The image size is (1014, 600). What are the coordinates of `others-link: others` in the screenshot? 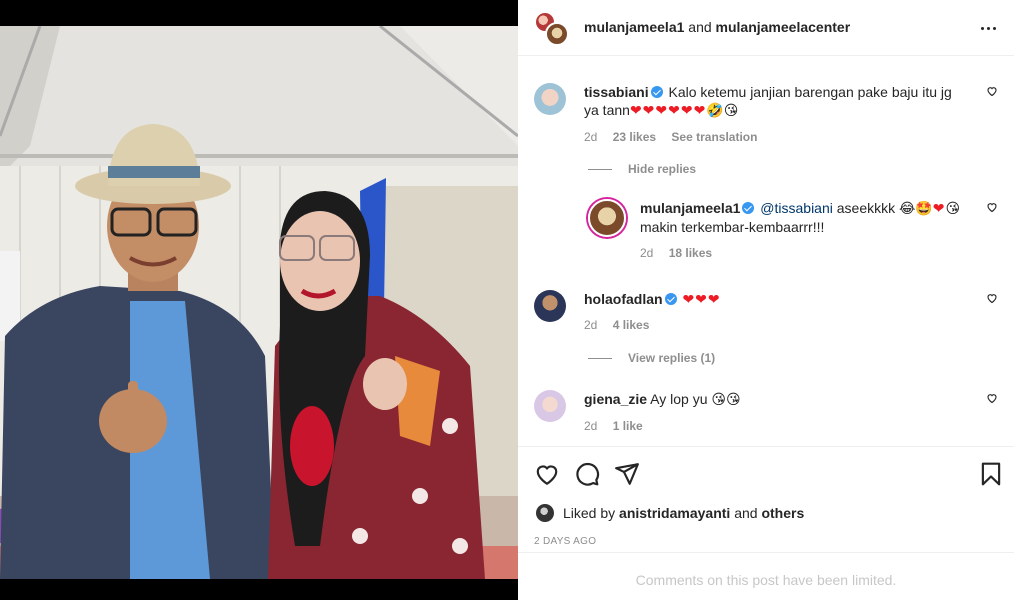 It's located at (782, 513).